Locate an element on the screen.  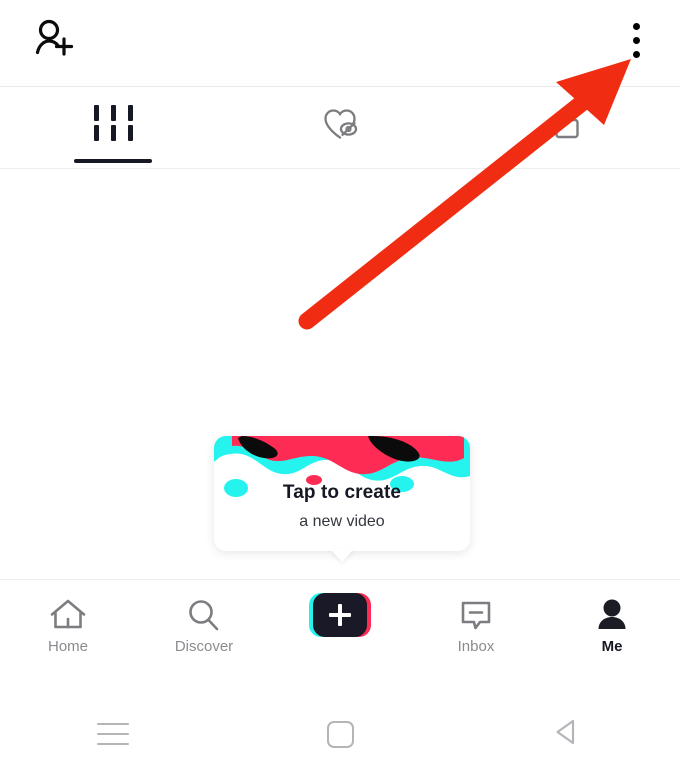
nav-item-discover: Discover is located at coordinates (204, 624).